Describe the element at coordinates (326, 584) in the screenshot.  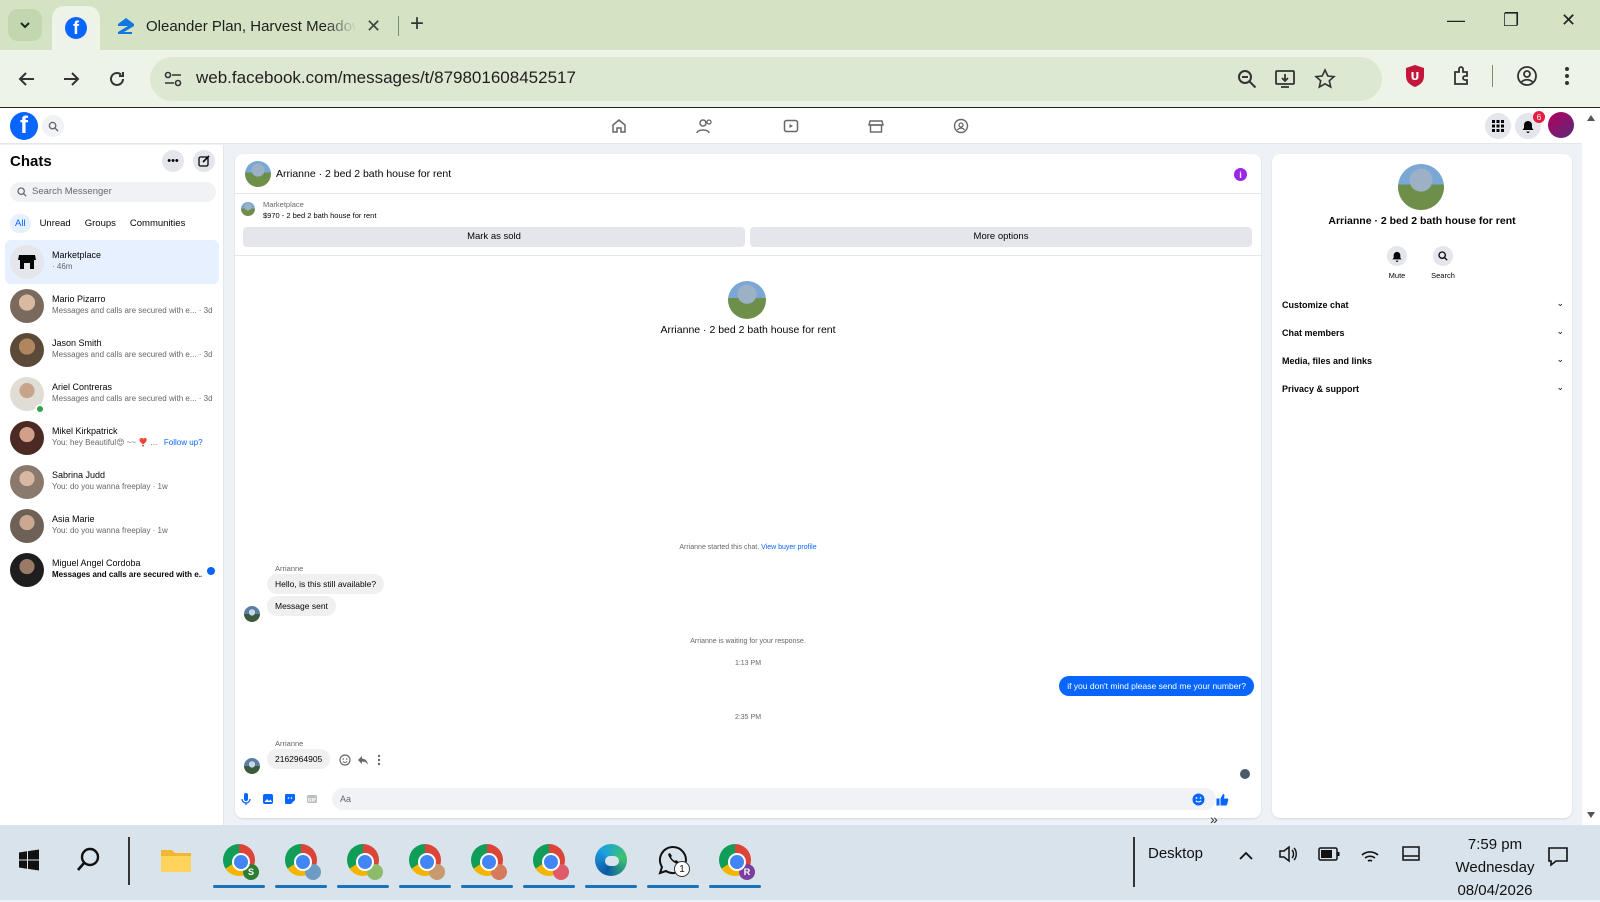
I see `message-bubble: Hello, is this still available?` at that location.